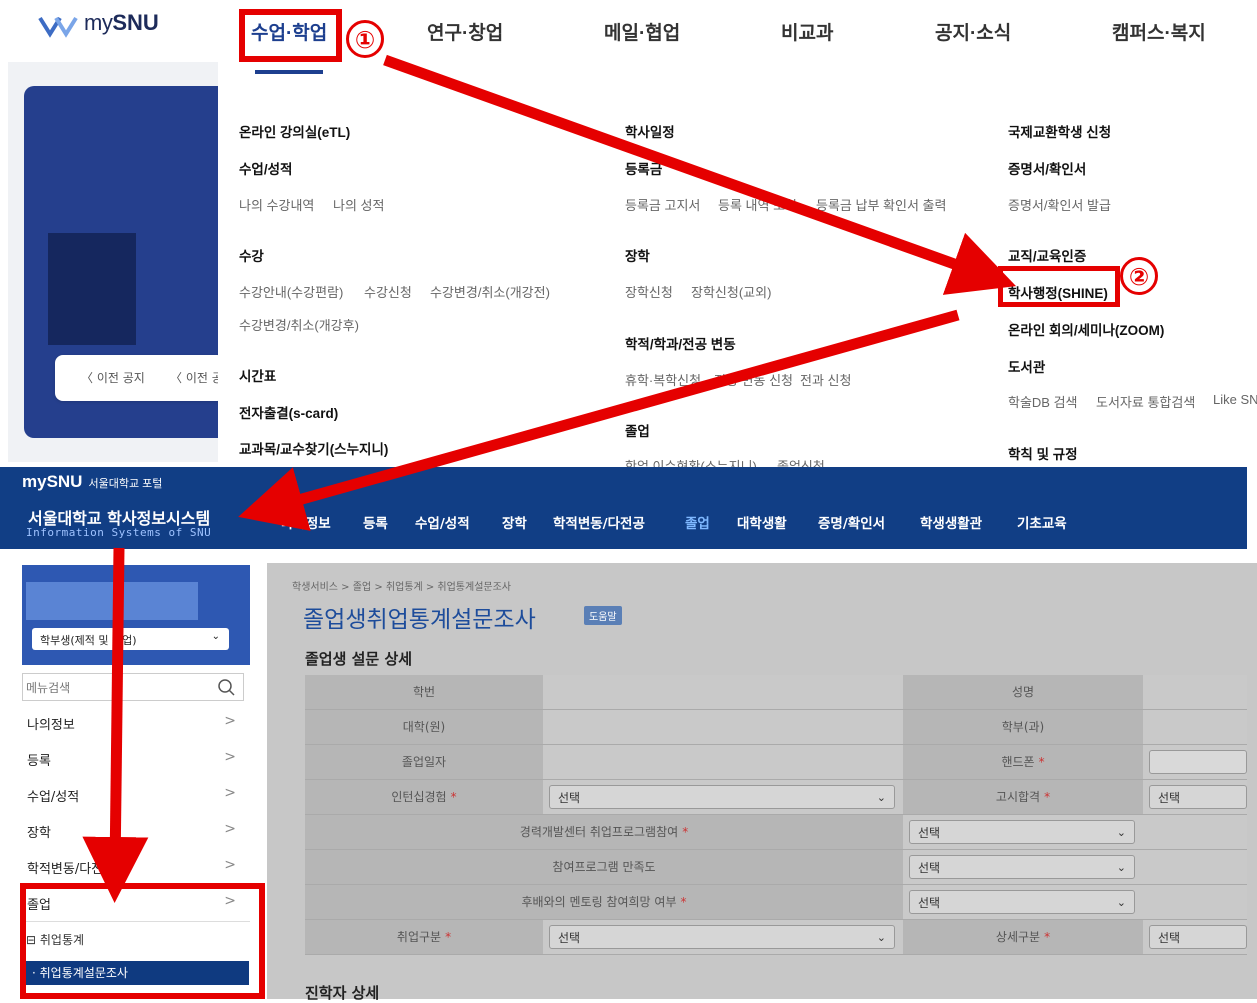  I want to click on arrow-2-to-portal, so click(599, 420).